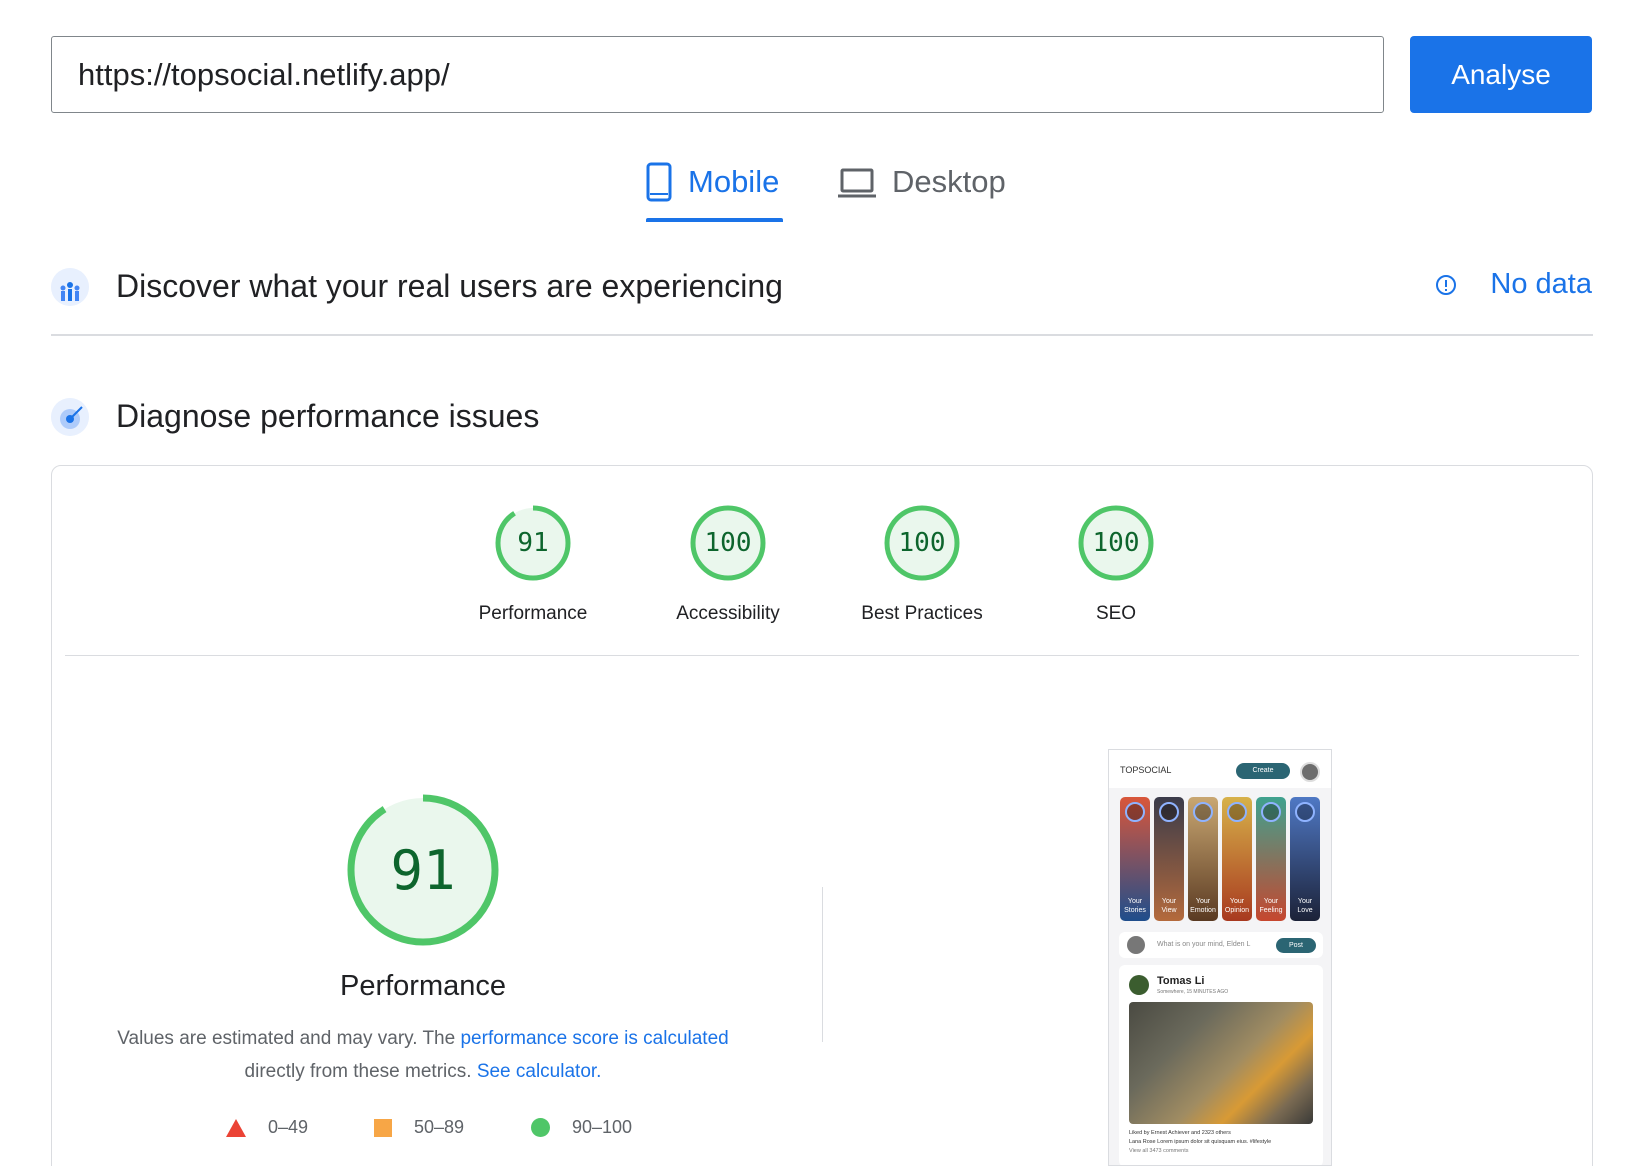 This screenshot has width=1630, height=1166. What do you see at coordinates (1136, 945) in the screenshot?
I see `screenshot-composer-avatar` at bounding box center [1136, 945].